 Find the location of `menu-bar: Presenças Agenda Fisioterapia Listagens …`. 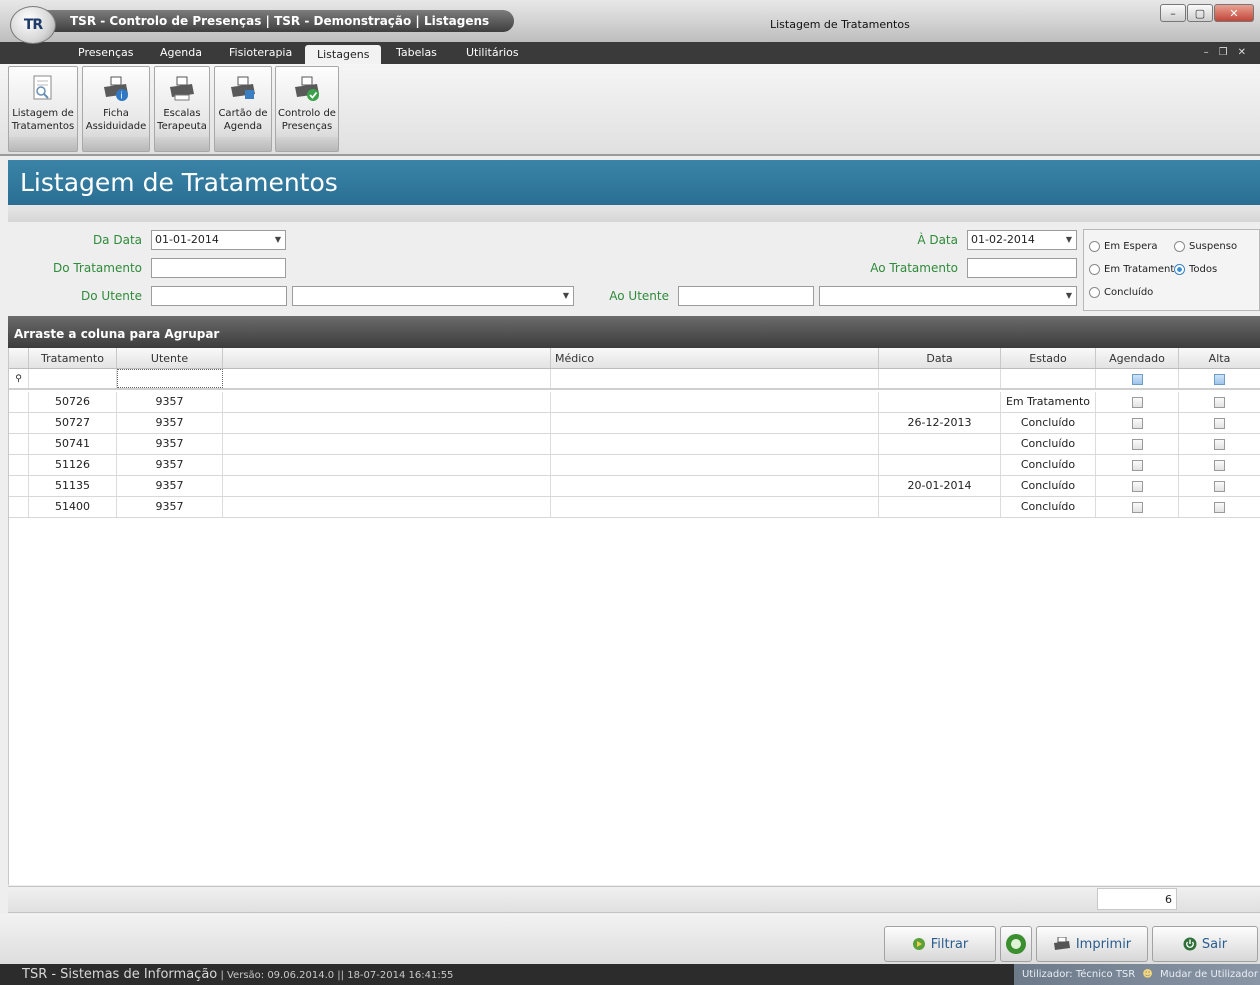

menu-bar: Presenças Agenda Fisioterapia Listagens … is located at coordinates (630, 53).